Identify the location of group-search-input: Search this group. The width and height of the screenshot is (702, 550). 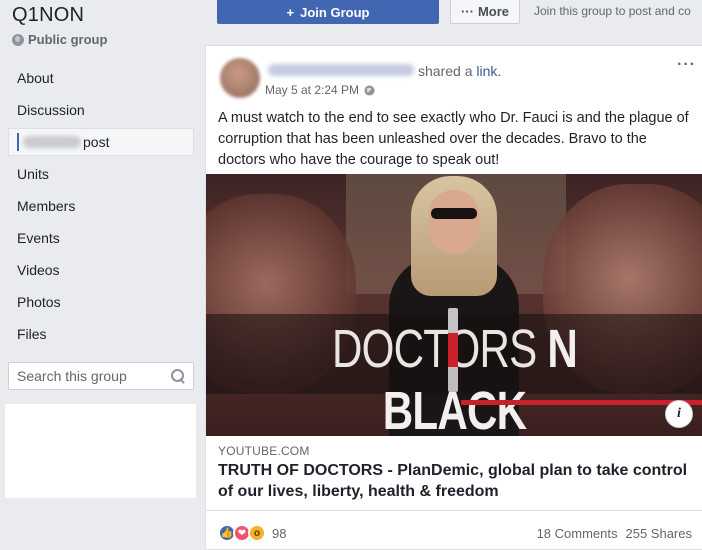
(101, 376).